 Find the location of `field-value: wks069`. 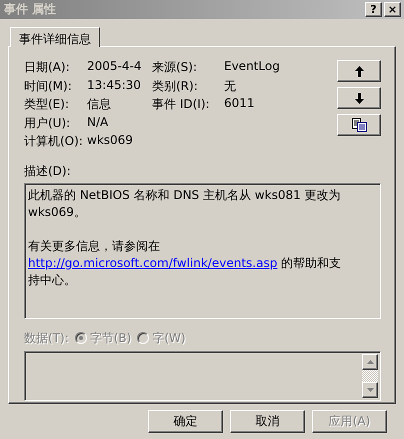

field-value: wks069 is located at coordinates (110, 141).